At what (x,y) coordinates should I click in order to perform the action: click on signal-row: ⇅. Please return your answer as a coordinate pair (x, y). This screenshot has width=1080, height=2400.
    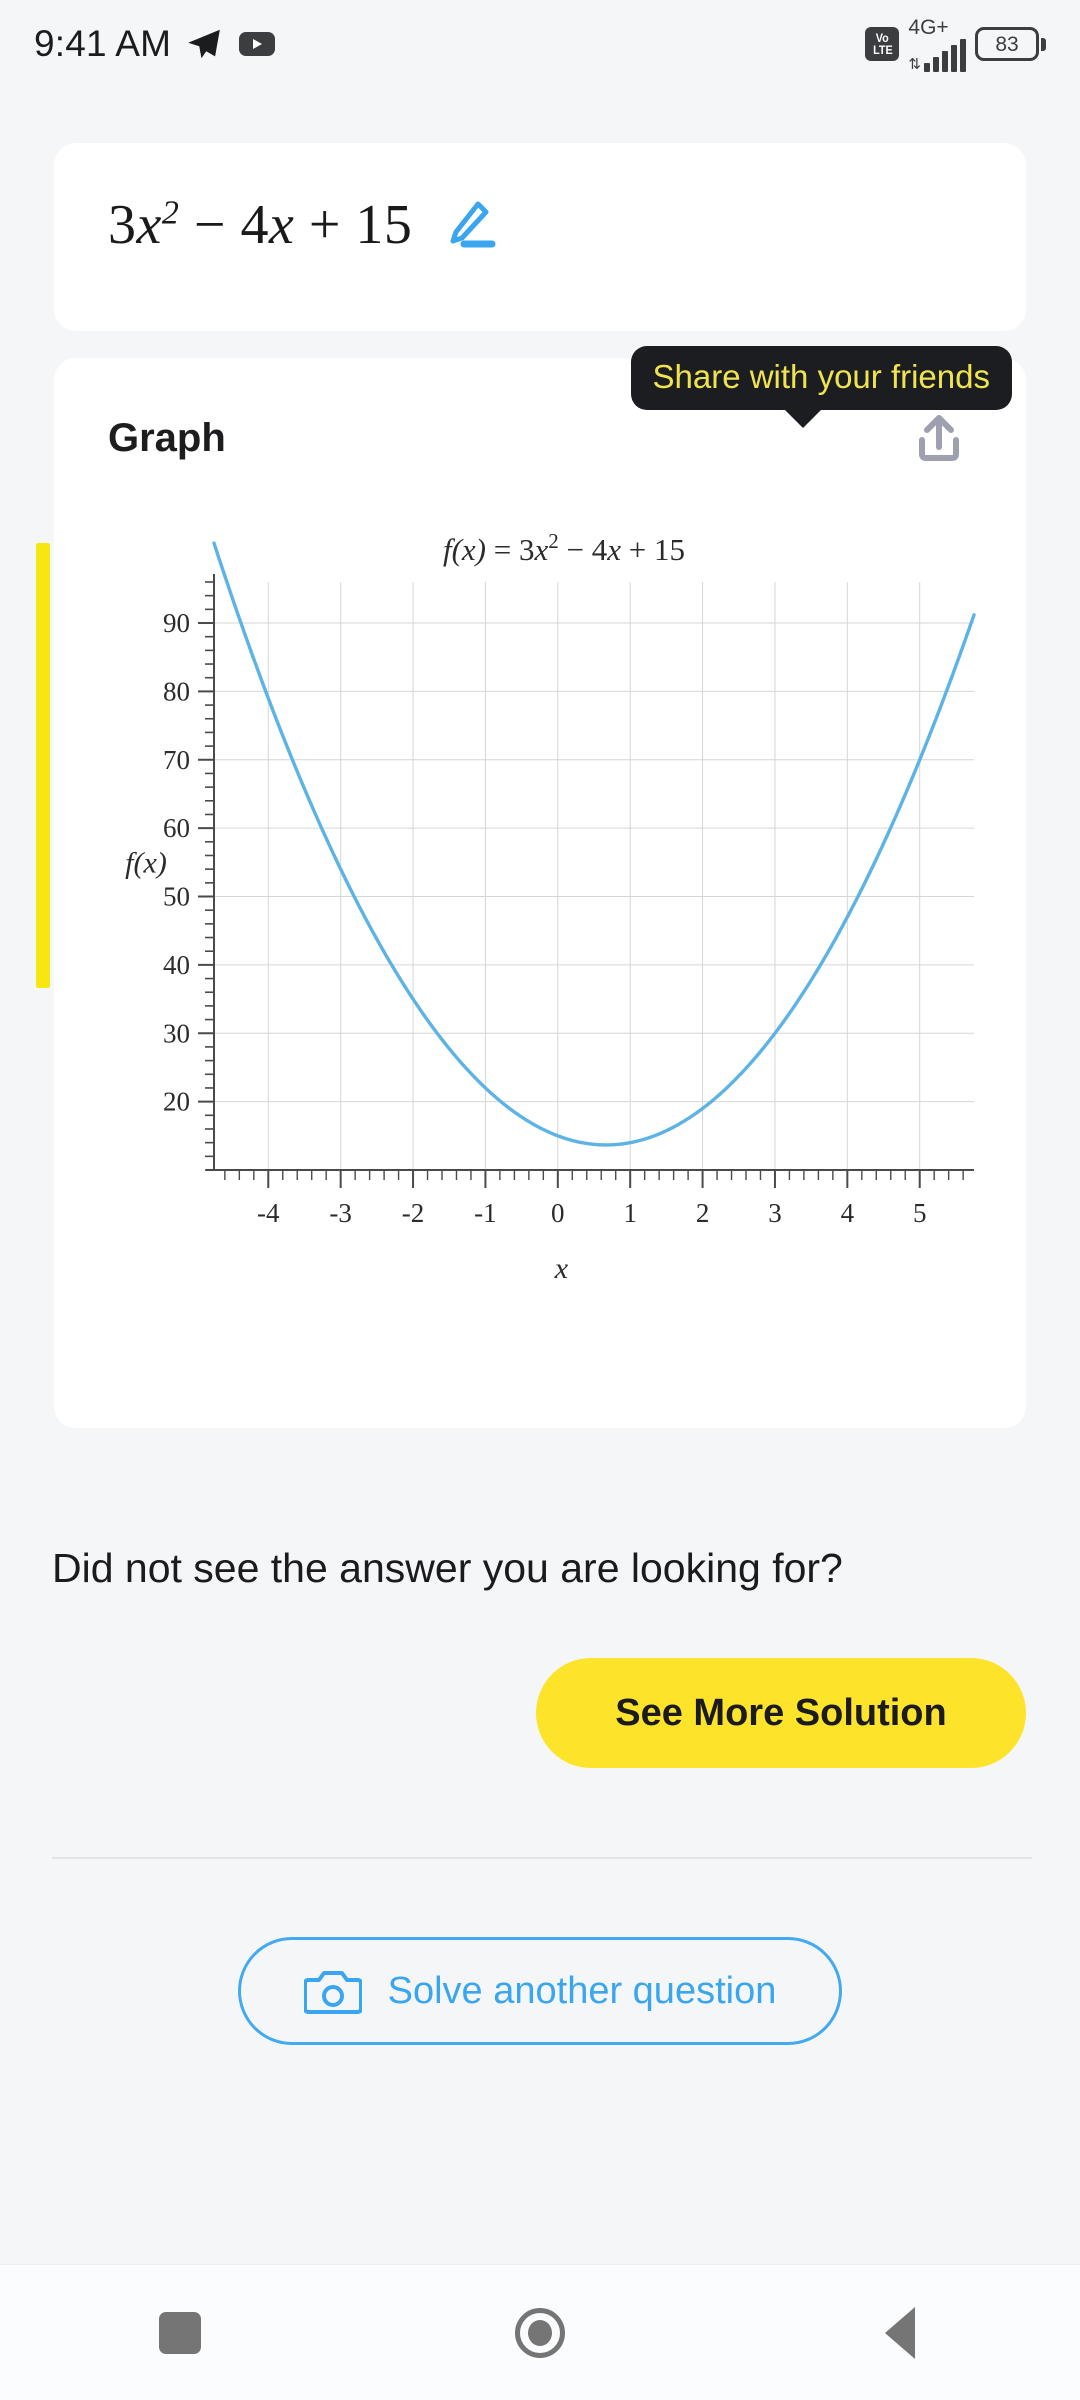
    Looking at the image, I should click on (937, 55).